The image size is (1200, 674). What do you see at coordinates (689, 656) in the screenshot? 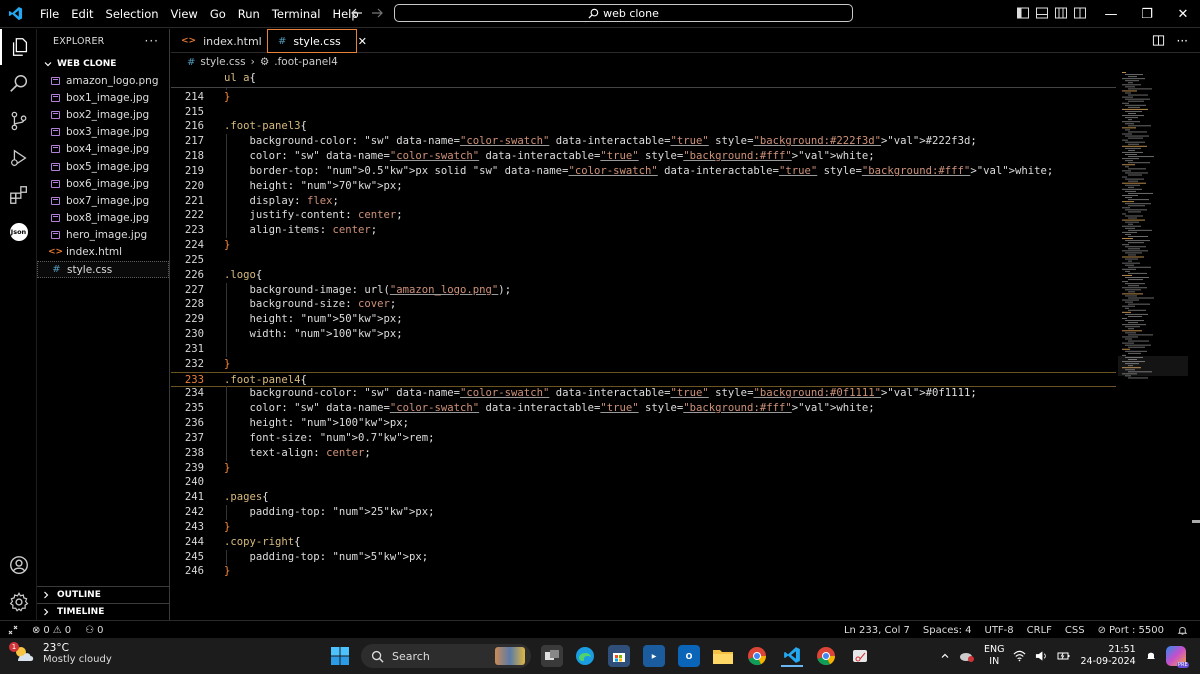
I see `outlook-icon: O` at bounding box center [689, 656].